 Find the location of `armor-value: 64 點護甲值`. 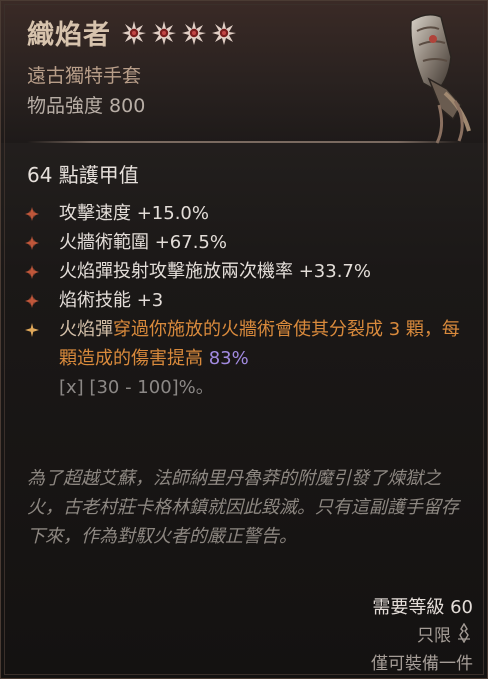

armor-value: 64 點護甲值 is located at coordinates (83, 175).